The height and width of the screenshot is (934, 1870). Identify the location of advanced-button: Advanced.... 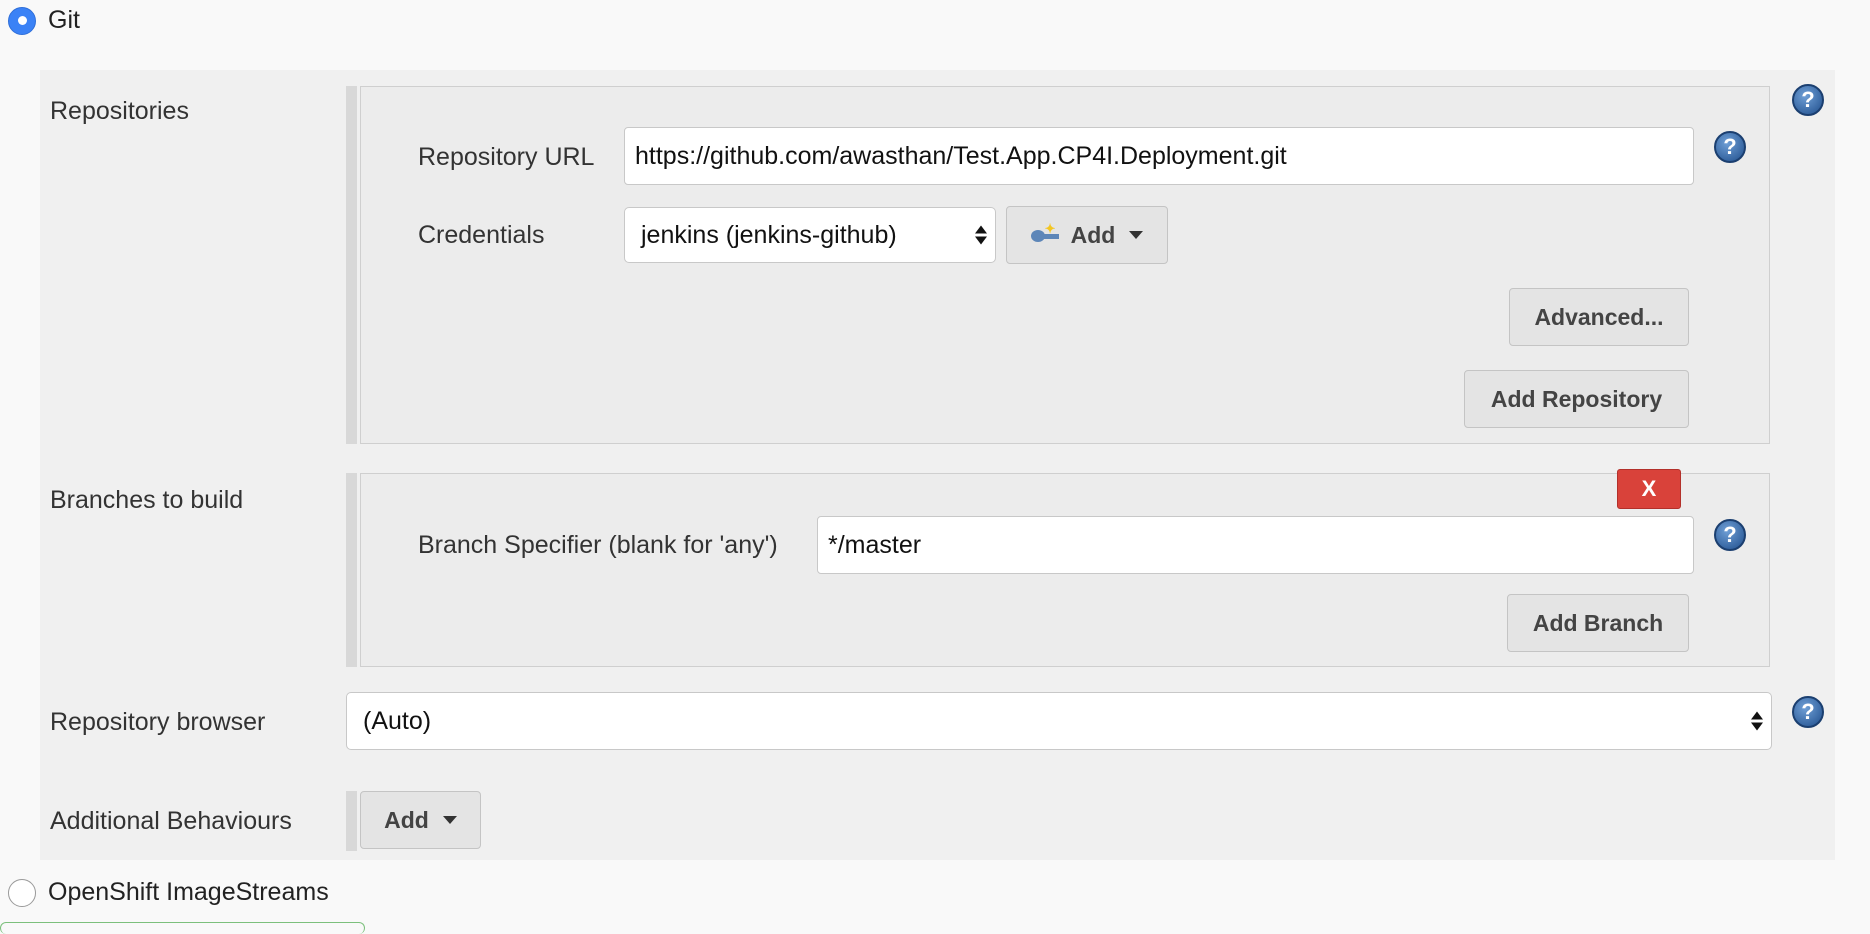
(1599, 317).